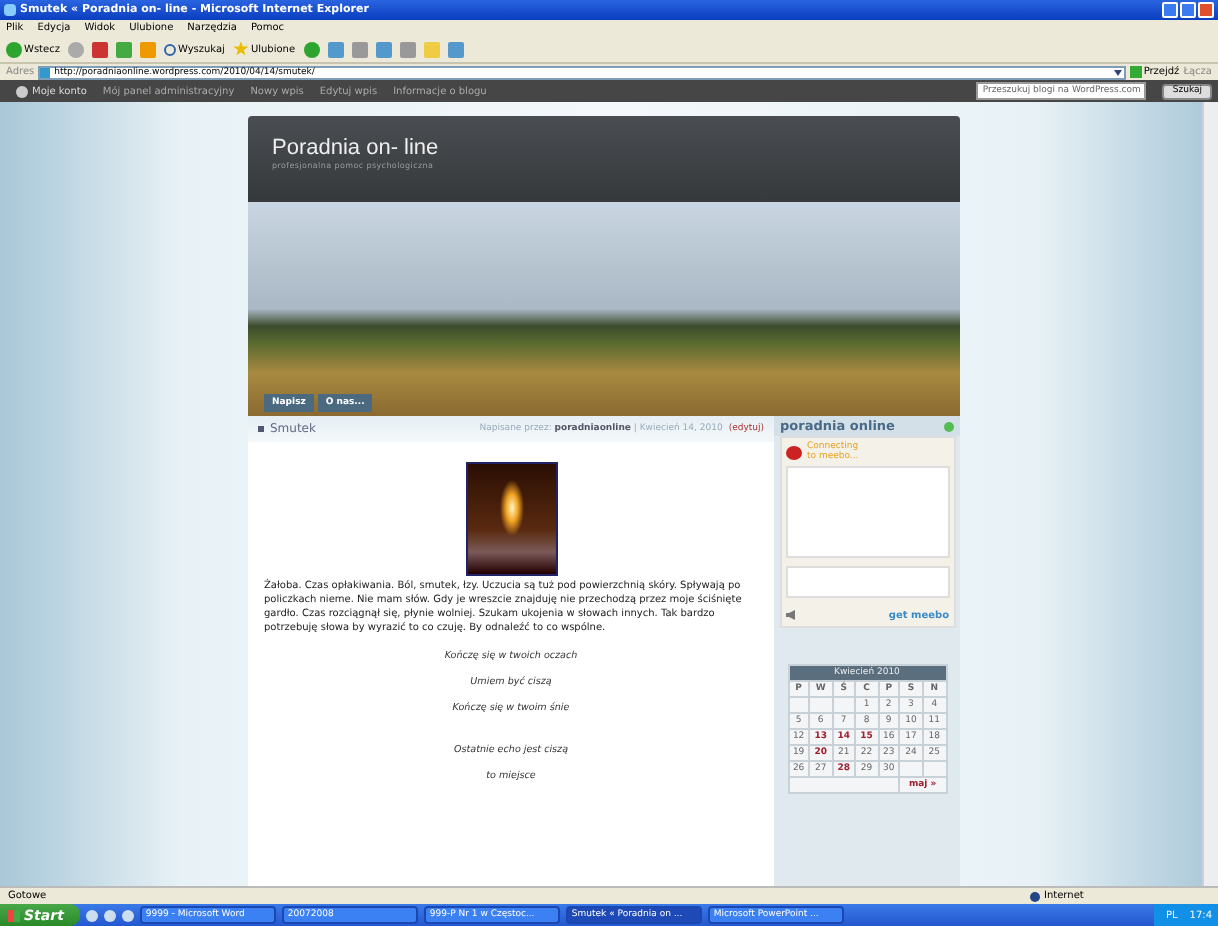 This screenshot has width=1218, height=926. Describe the element at coordinates (511, 519) in the screenshot. I see `photo-placeholder` at that location.